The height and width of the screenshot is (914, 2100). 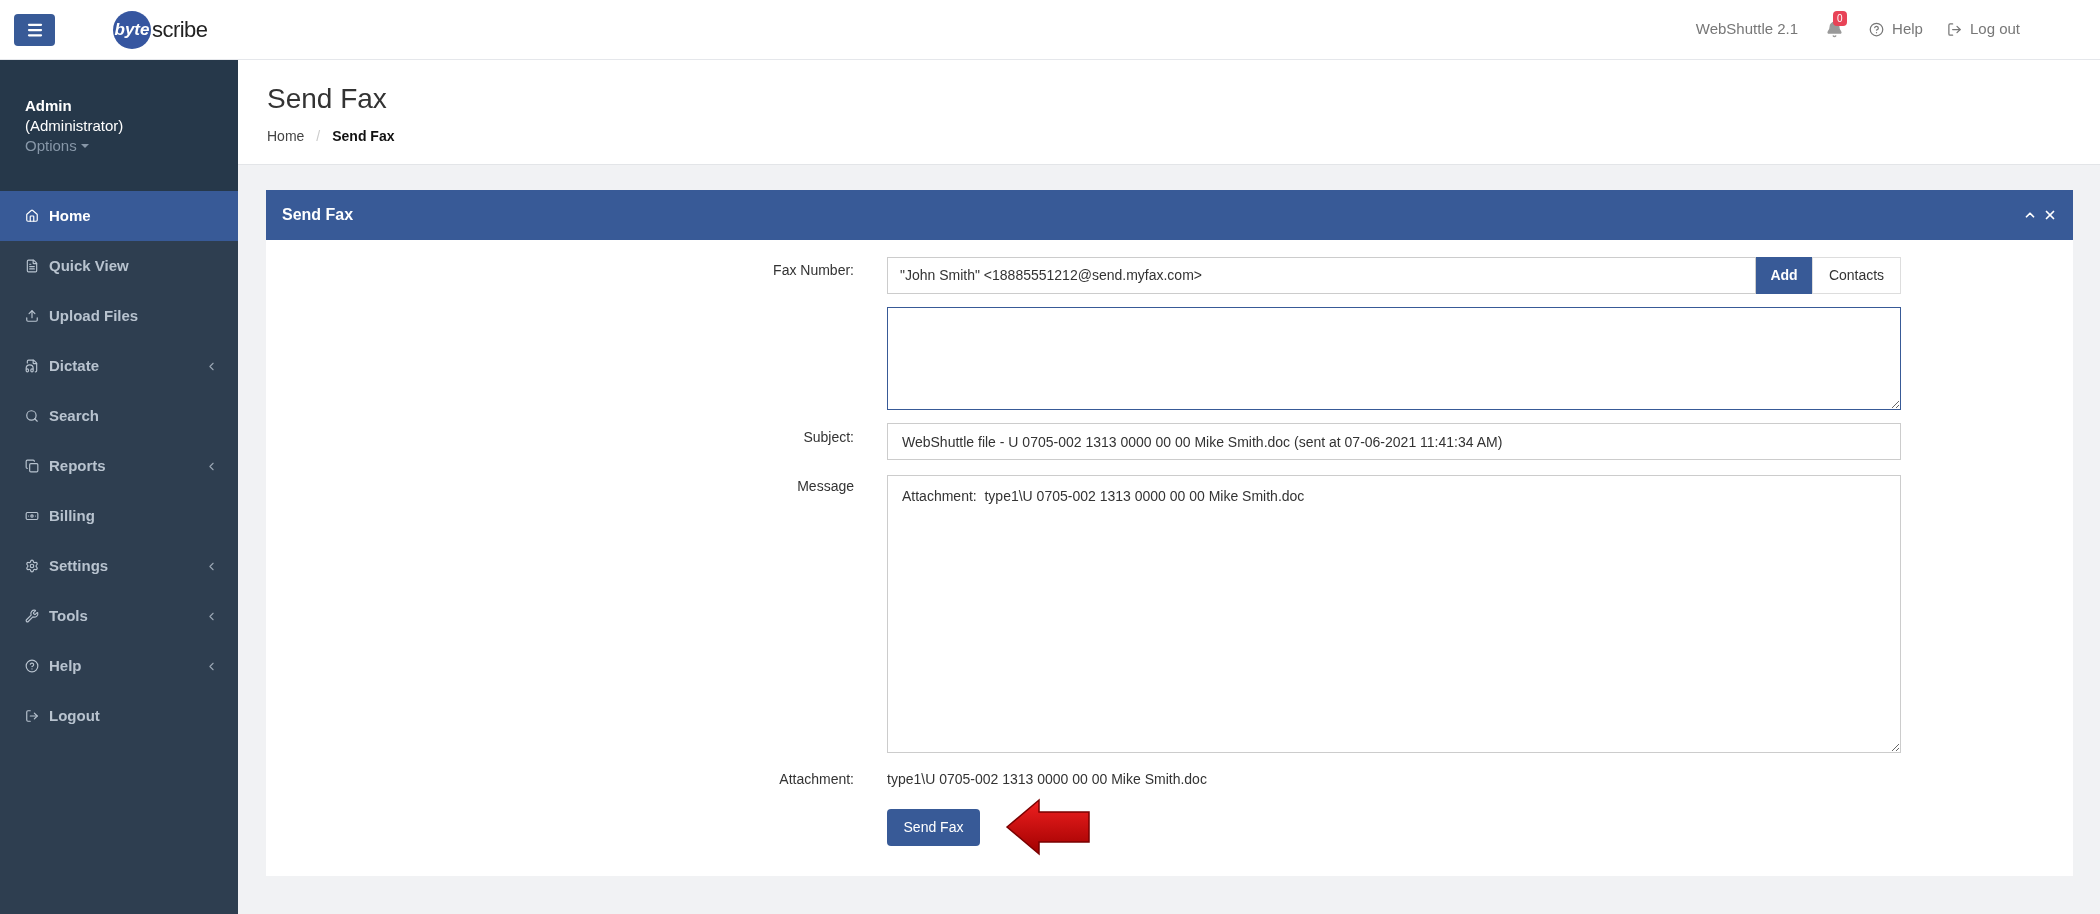 I want to click on nav-item: Tools, so click(x=119, y=616).